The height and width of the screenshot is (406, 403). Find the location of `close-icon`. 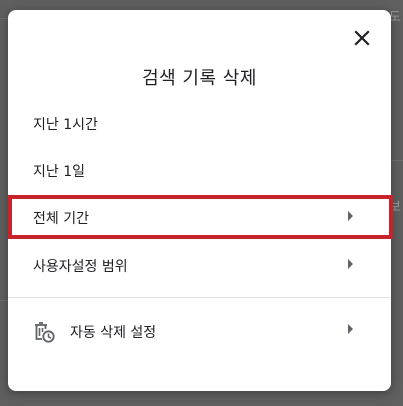

close-icon is located at coordinates (362, 38).